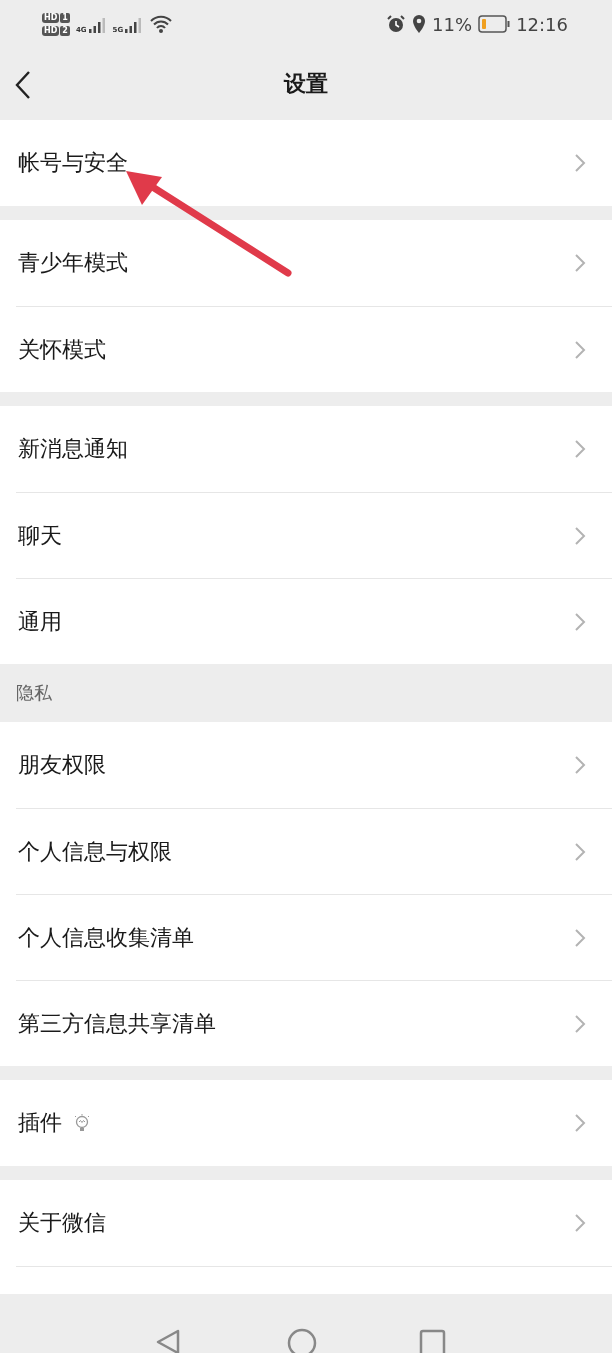  Describe the element at coordinates (314, 349) in the screenshot. I see `settings-item: 关怀模式` at that location.